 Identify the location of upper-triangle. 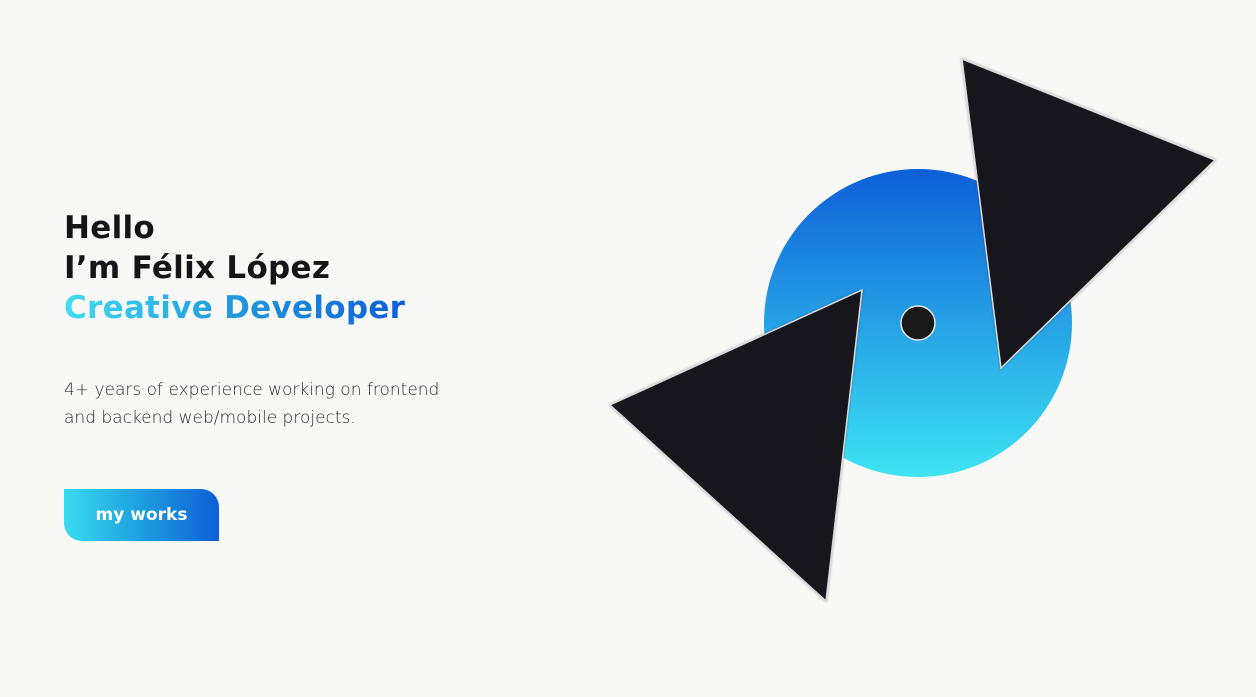
(1089, 213).